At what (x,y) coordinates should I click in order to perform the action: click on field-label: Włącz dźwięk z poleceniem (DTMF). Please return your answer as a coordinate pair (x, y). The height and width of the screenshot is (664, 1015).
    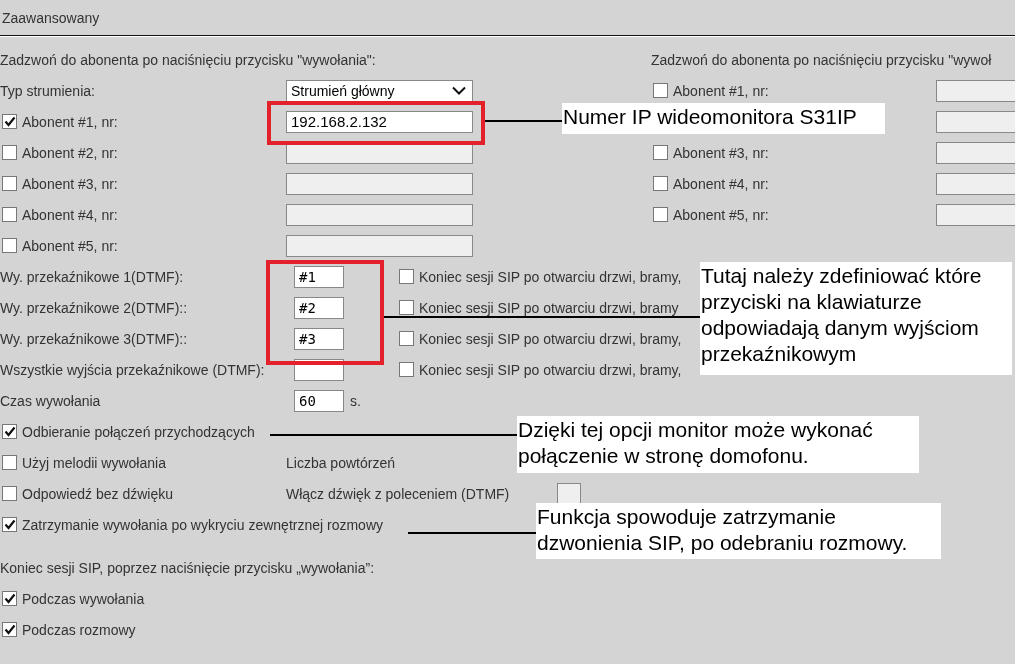
    Looking at the image, I should click on (398, 493).